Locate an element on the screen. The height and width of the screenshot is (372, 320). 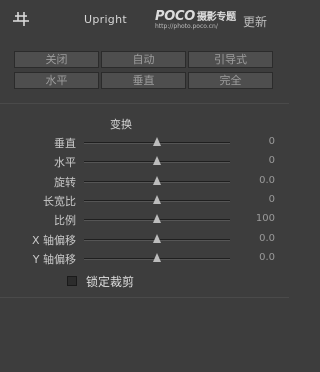
slider-row-rotate: 旋转 0.0 is located at coordinates (144, 181).